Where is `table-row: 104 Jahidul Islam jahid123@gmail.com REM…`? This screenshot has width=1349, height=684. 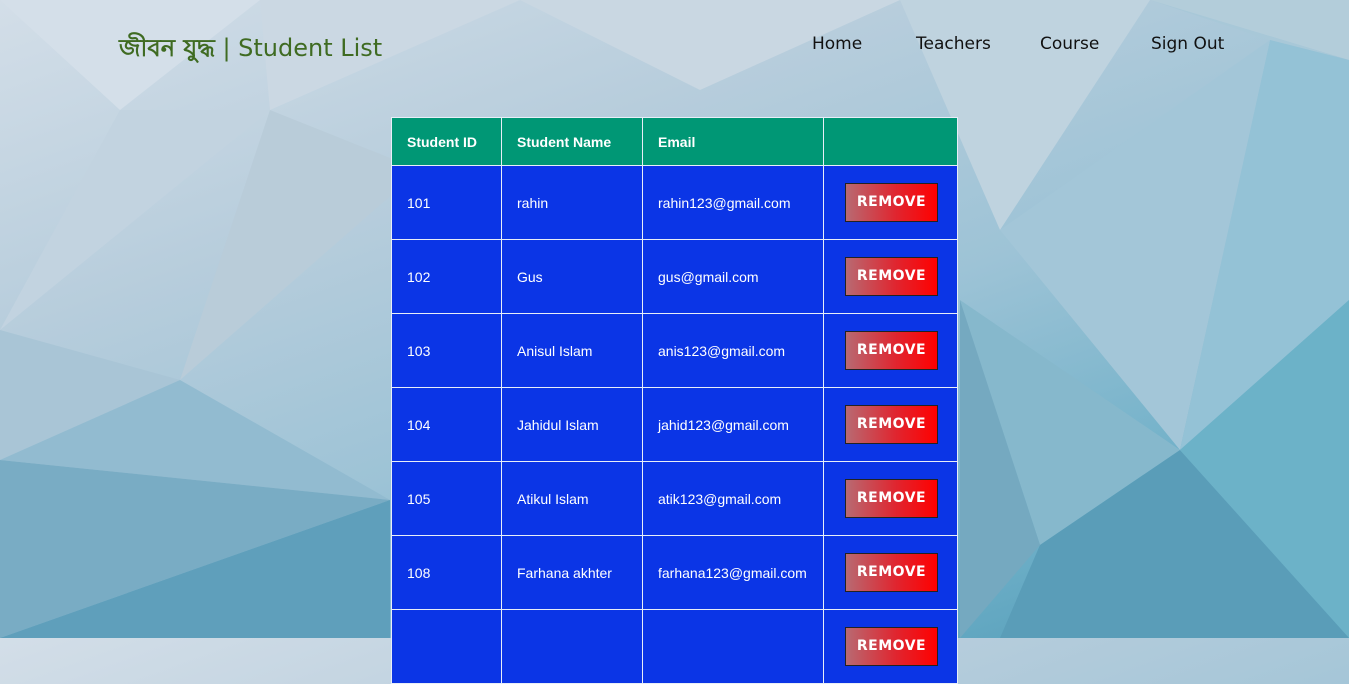 table-row: 104 Jahidul Islam jahid123@gmail.com REM… is located at coordinates (674, 424).